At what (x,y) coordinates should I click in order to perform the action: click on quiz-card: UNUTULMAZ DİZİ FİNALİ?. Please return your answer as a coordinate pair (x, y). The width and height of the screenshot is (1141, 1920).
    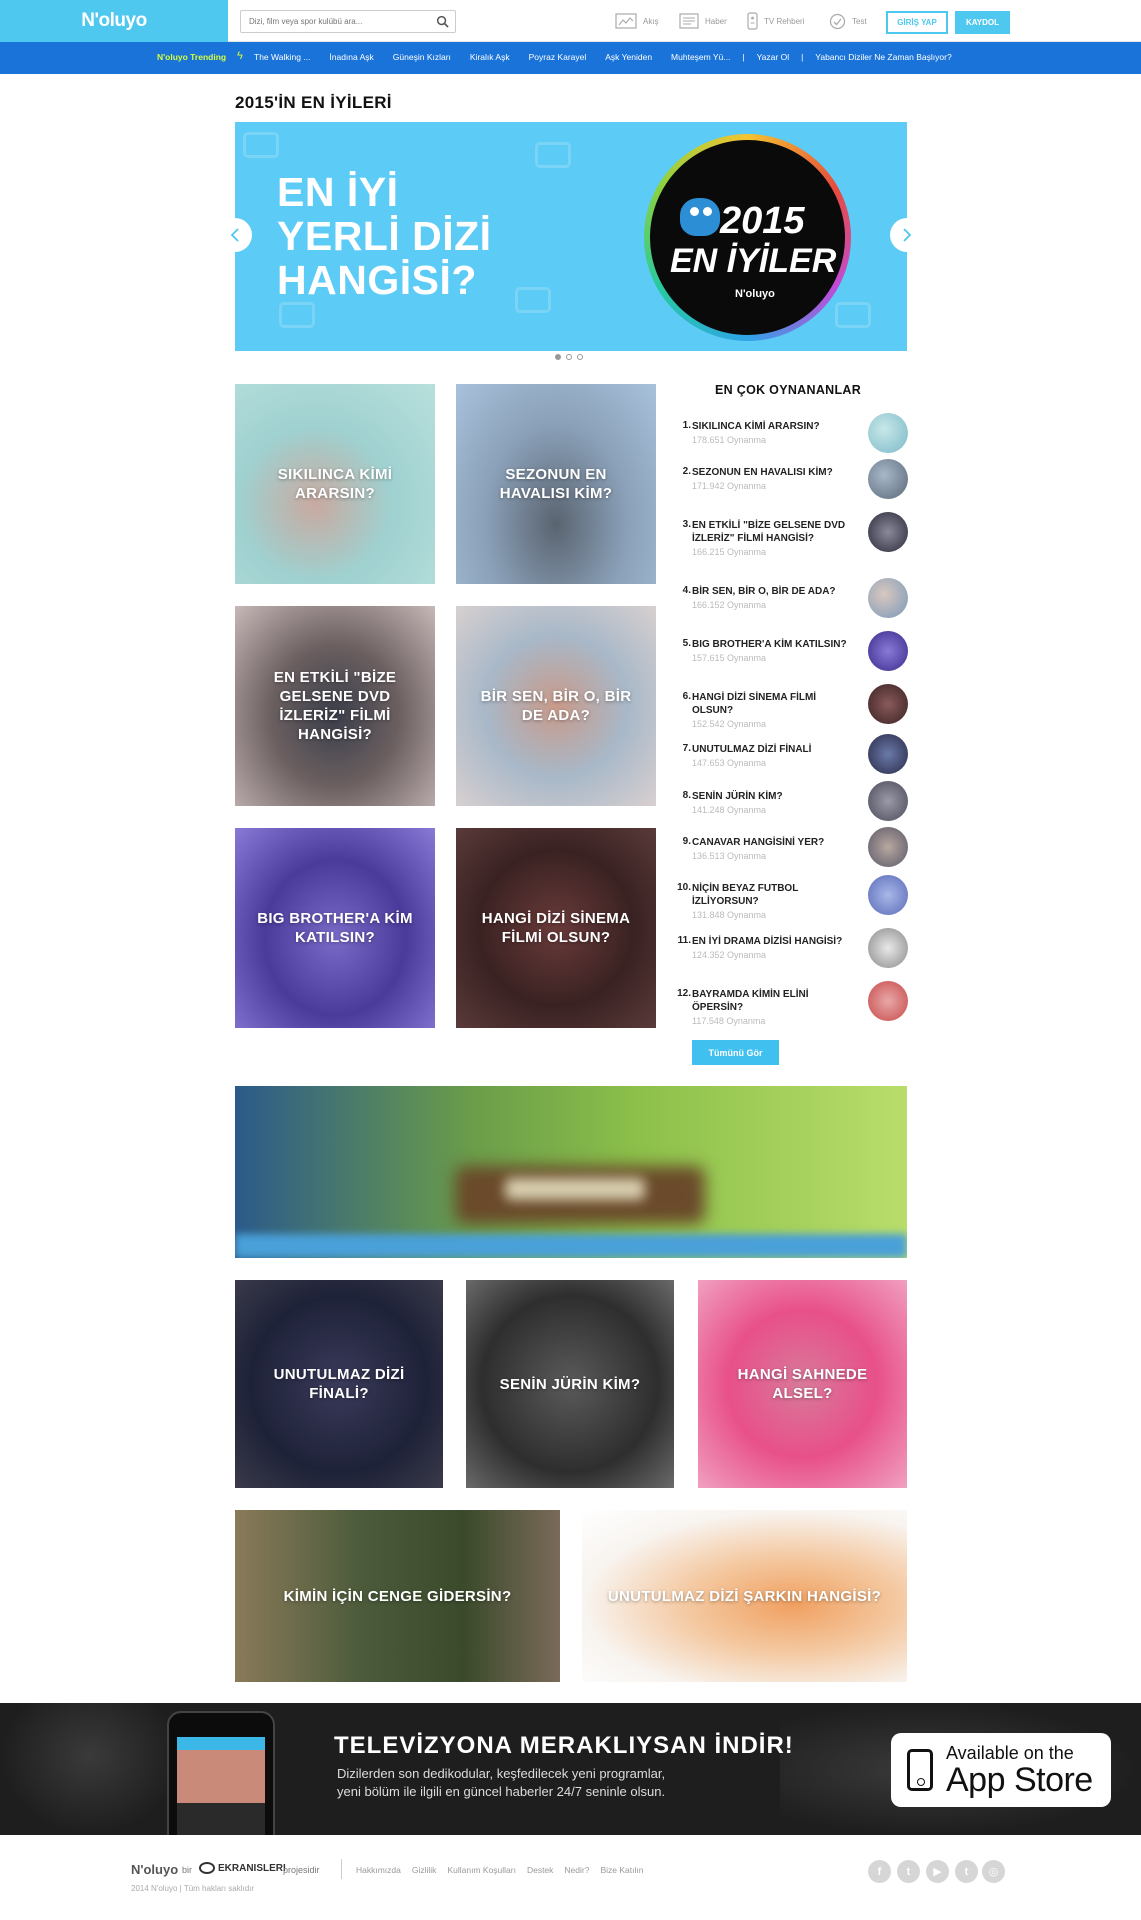
    Looking at the image, I should click on (339, 1384).